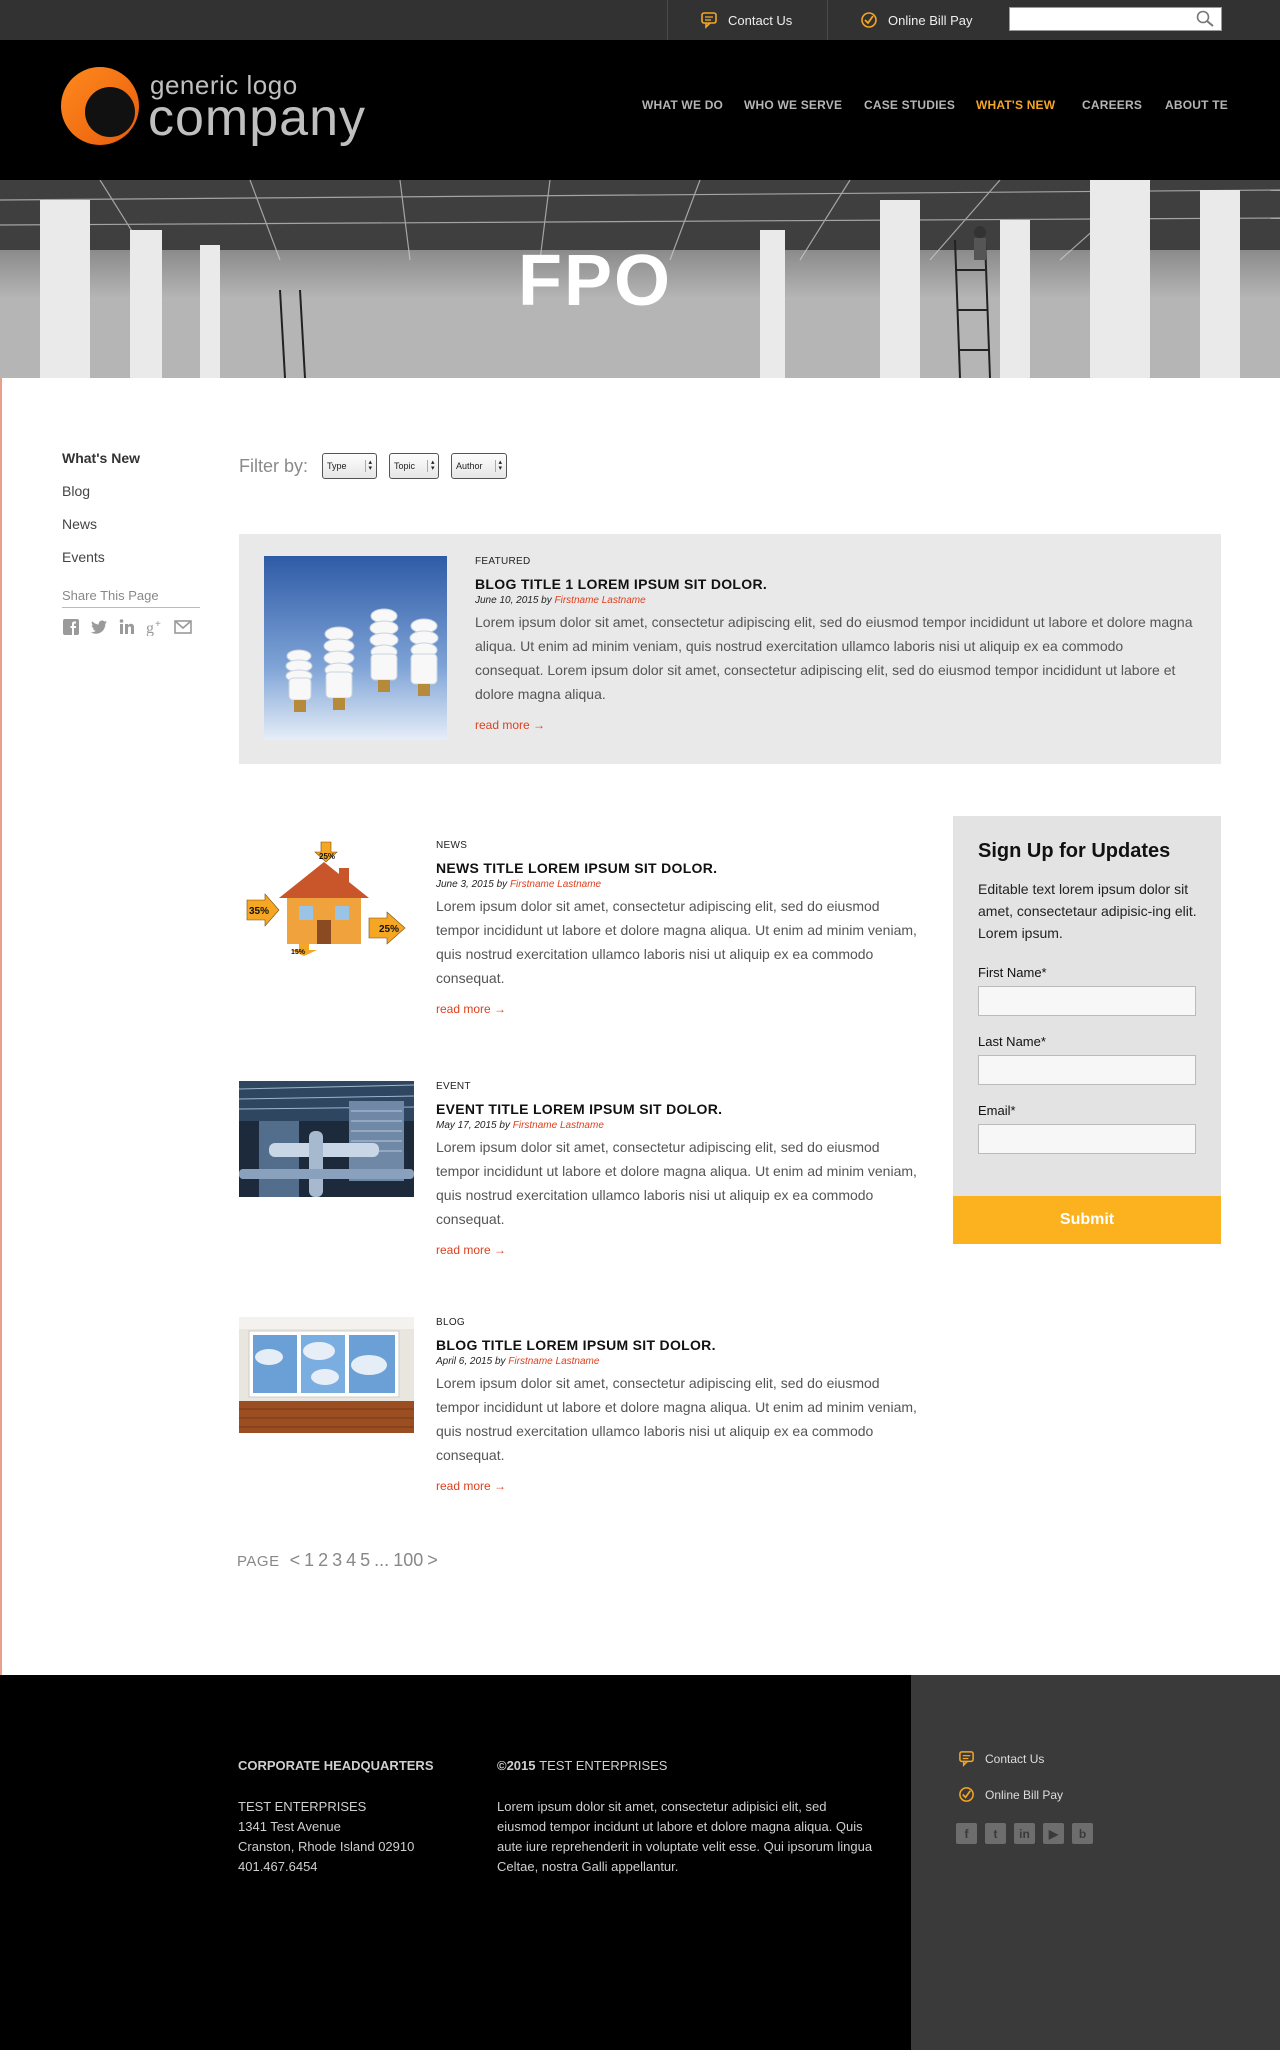 Image resolution: width=1280 pixels, height=2050 pixels. Describe the element at coordinates (1087, 1139) in the screenshot. I see `email-field` at that location.